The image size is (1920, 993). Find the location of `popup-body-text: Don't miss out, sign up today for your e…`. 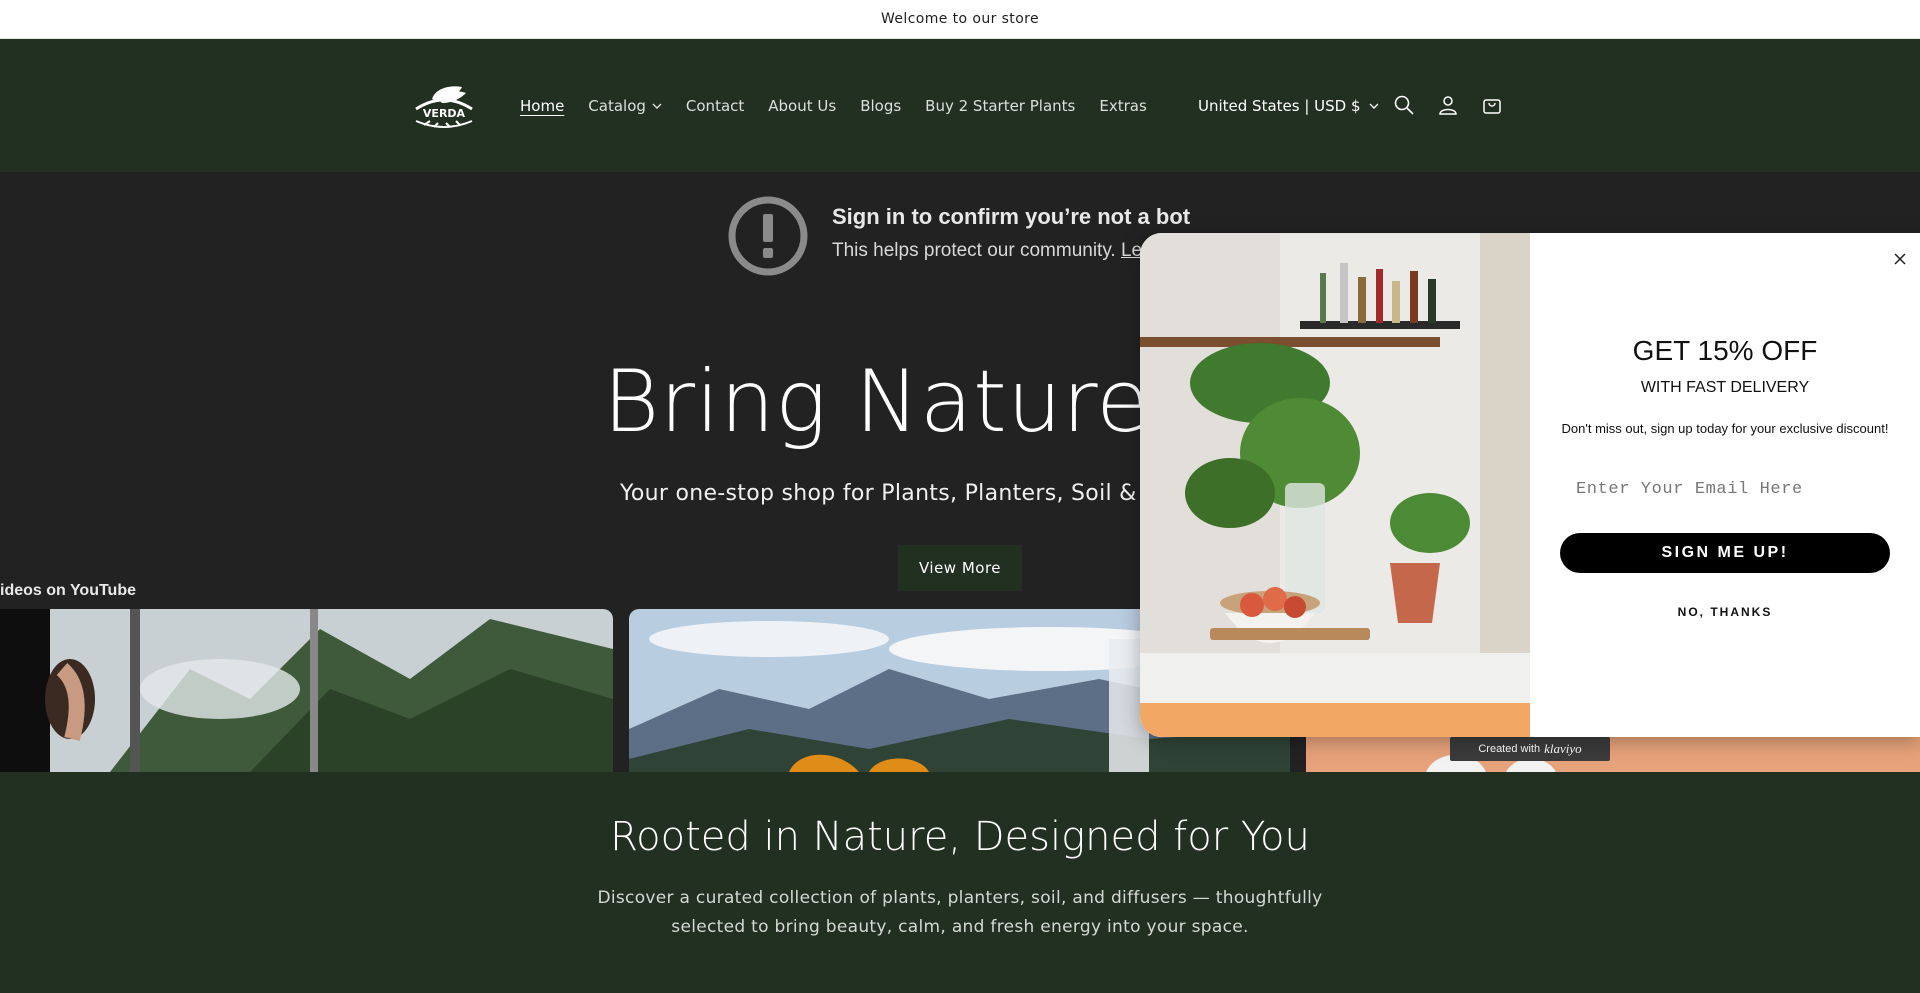

popup-body-text: Don't miss out, sign up today for your e… is located at coordinates (1725, 428).